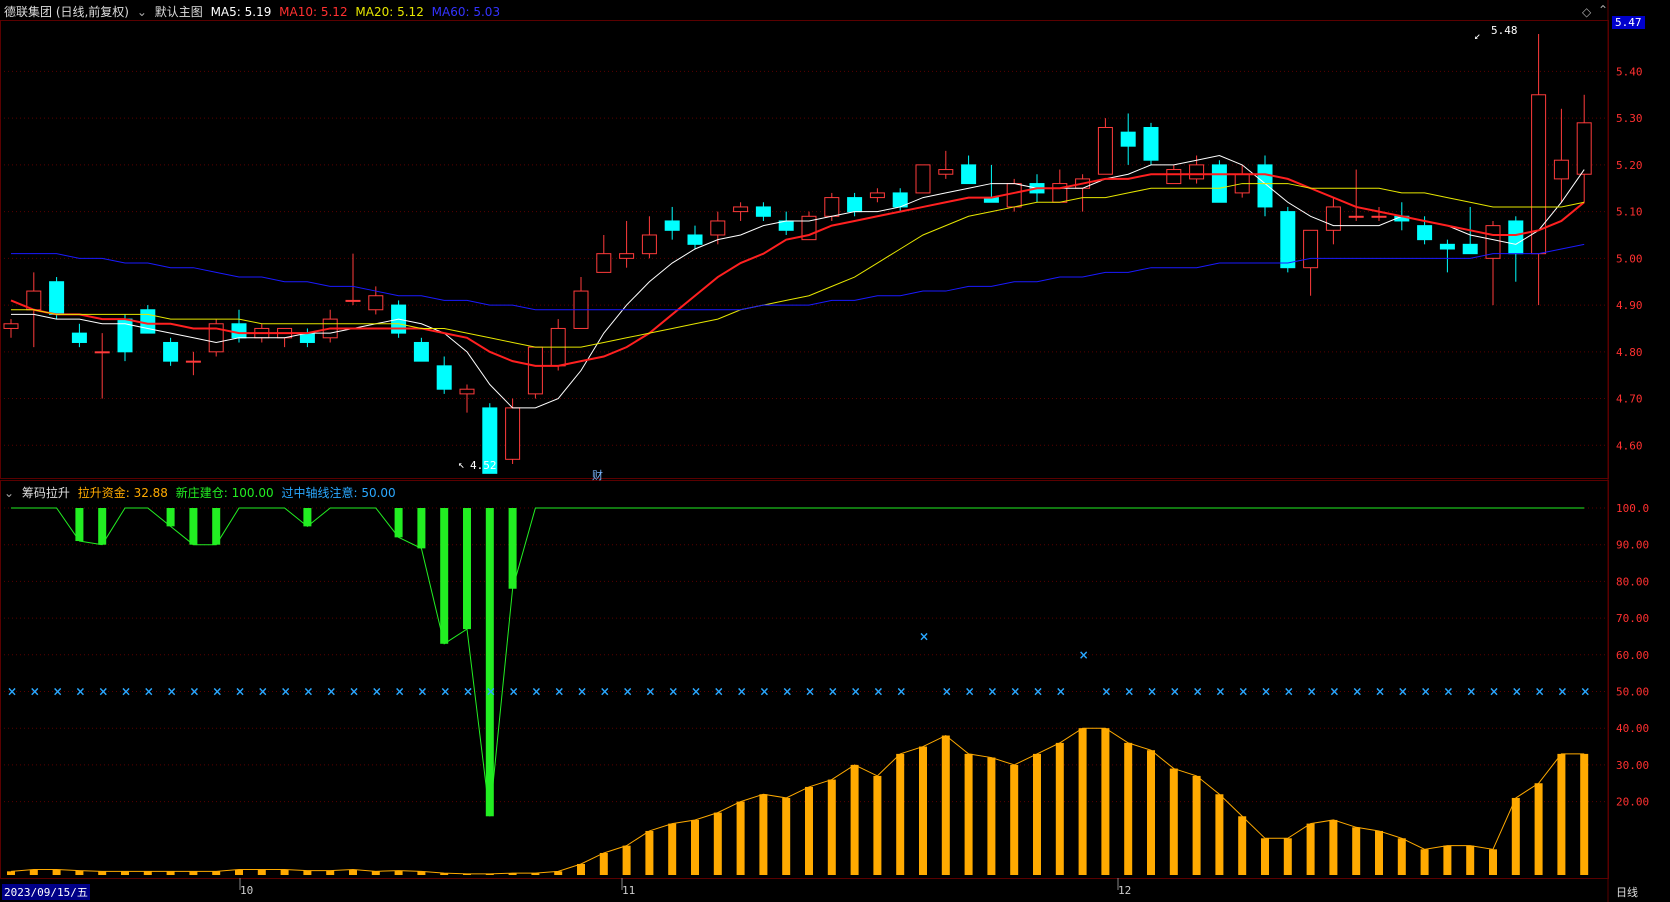 This screenshot has height=902, width=1670. Describe the element at coordinates (1632, 618) in the screenshot. I see `indicator-tick-label: 70.00` at that location.